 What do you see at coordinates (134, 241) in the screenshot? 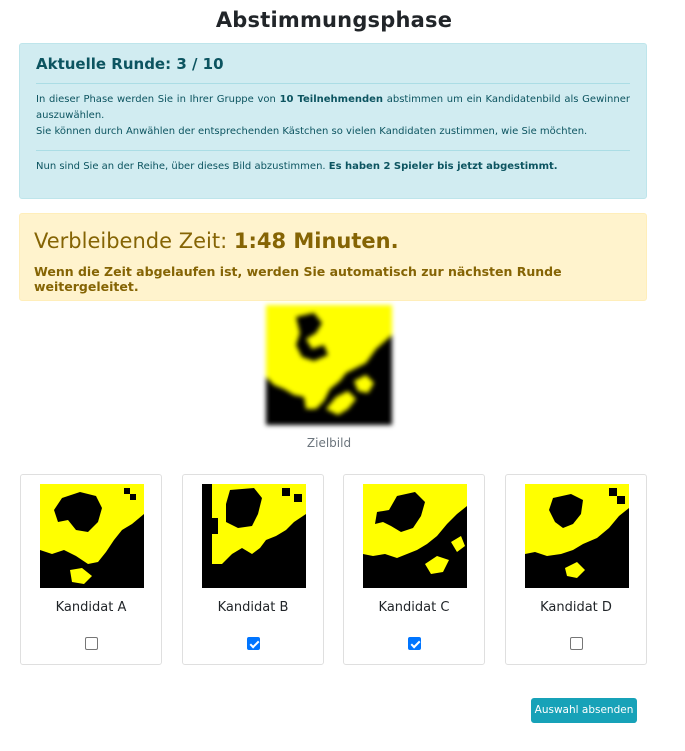
I see `timer-label: Verbleibende Zeit:` at bounding box center [134, 241].